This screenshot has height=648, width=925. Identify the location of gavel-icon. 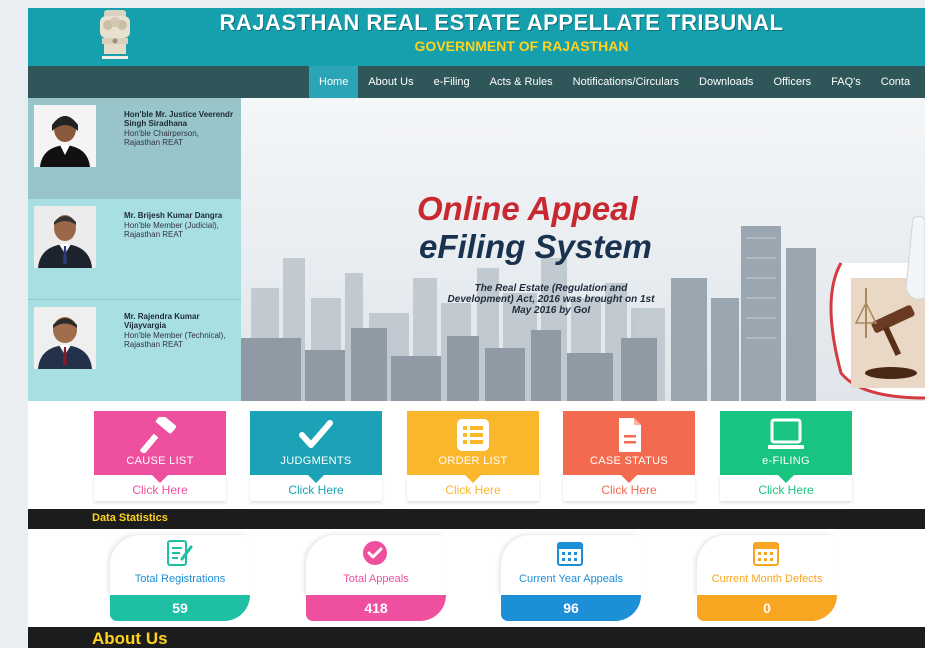
(158, 435).